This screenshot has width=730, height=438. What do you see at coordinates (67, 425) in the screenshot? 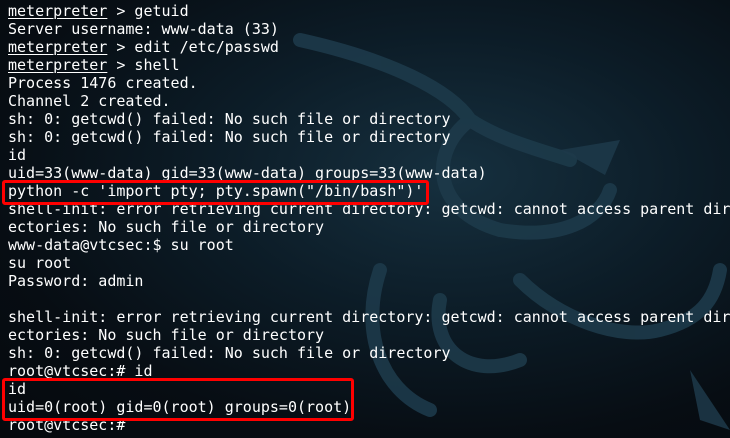
I see `output-text: root@vtcsec:#` at bounding box center [67, 425].